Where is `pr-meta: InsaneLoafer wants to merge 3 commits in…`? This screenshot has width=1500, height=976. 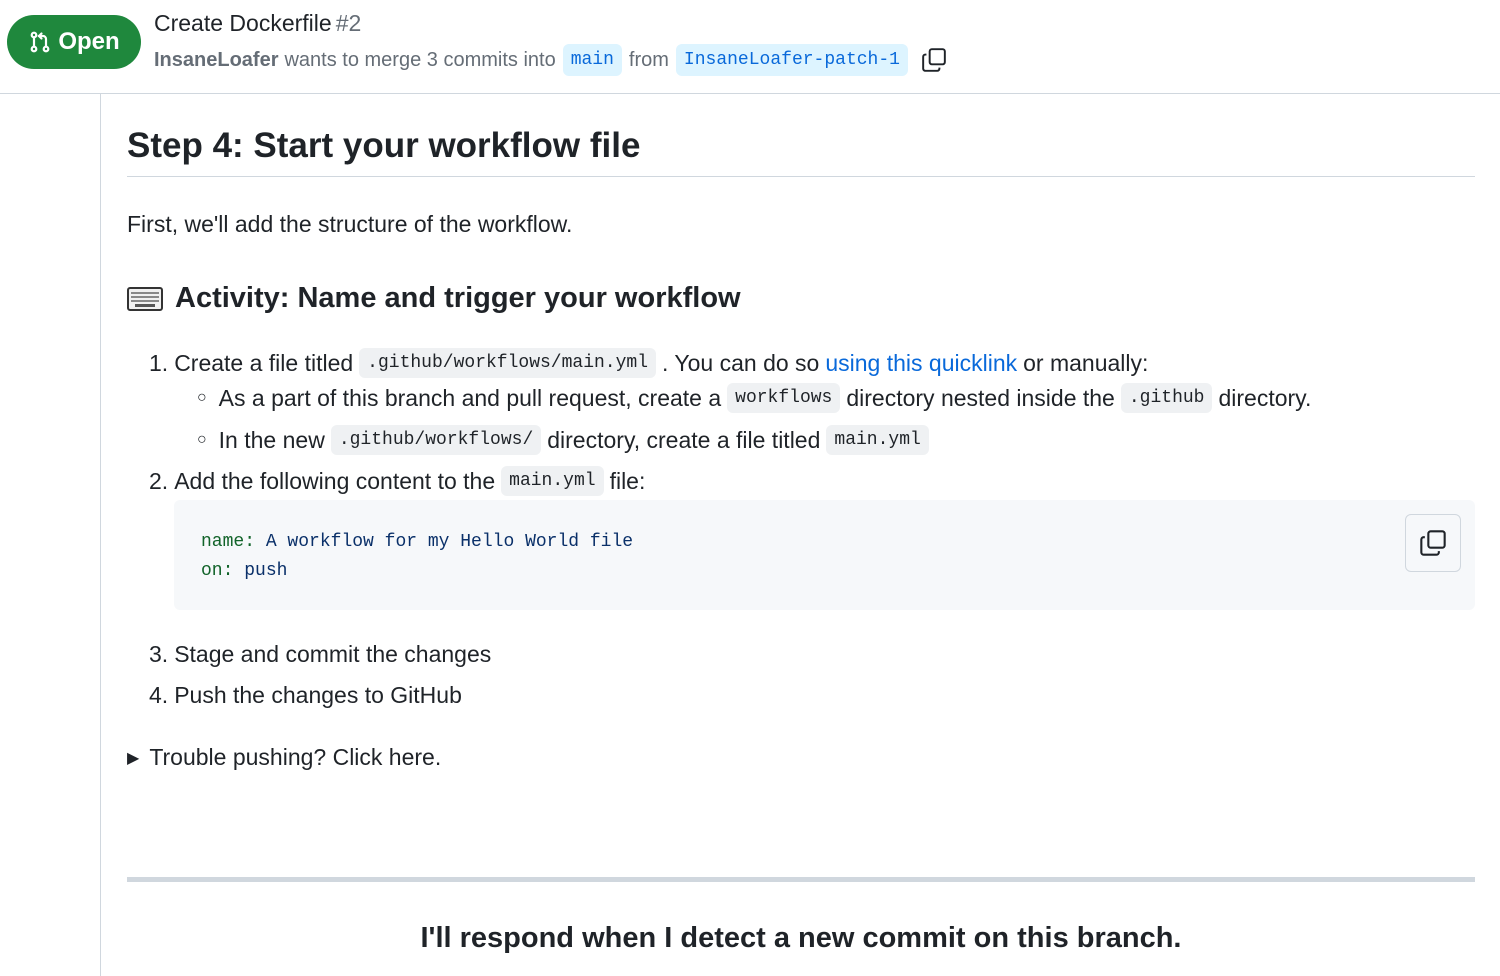 pr-meta: InsaneLoafer wants to merge 3 commits in… is located at coordinates (551, 60).